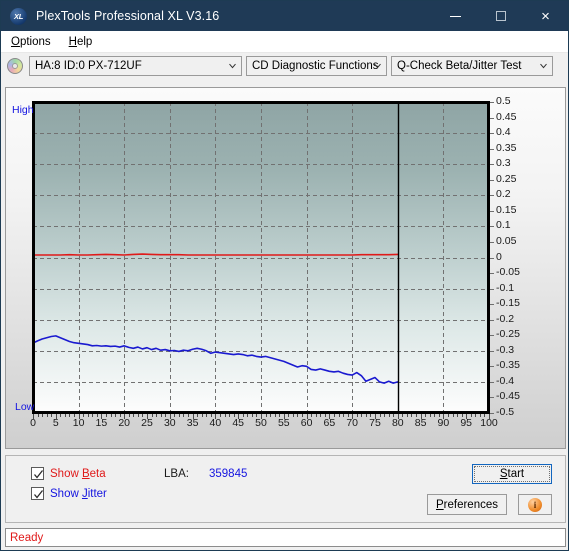 Image resolution: width=569 pixels, height=551 pixels. I want to click on maximize-icon, so click(500, 16).